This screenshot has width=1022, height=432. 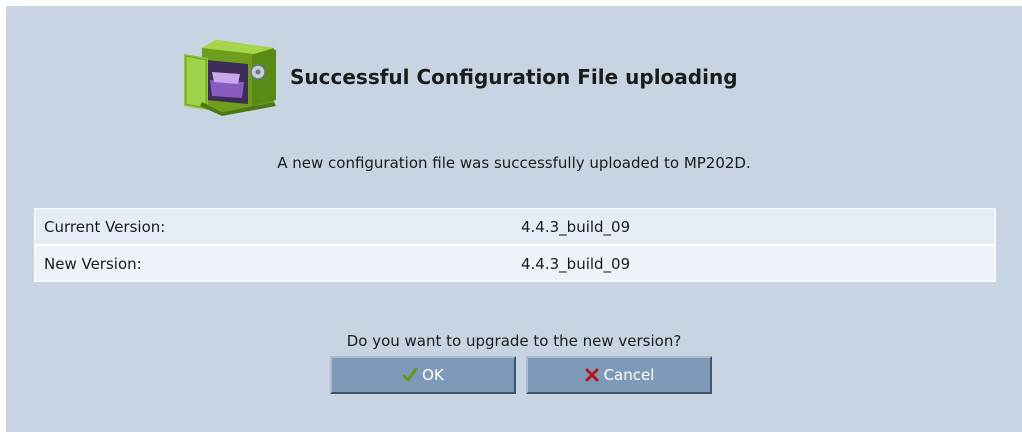 I want to click on x-icon, so click(x=592, y=375).